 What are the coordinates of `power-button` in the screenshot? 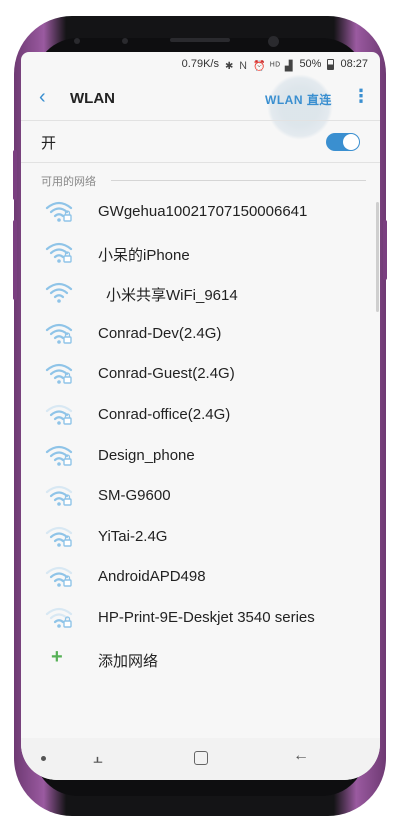 It's located at (385, 250).